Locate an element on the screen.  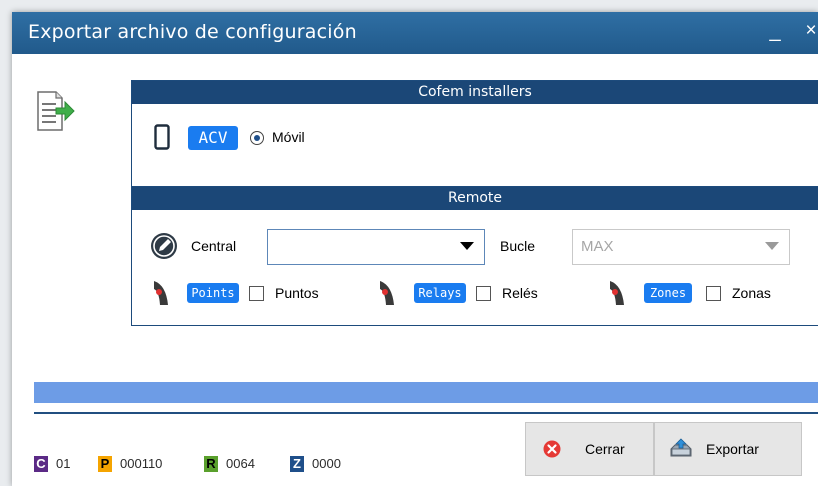
relays-signal-icon is located at coordinates (388, 294).